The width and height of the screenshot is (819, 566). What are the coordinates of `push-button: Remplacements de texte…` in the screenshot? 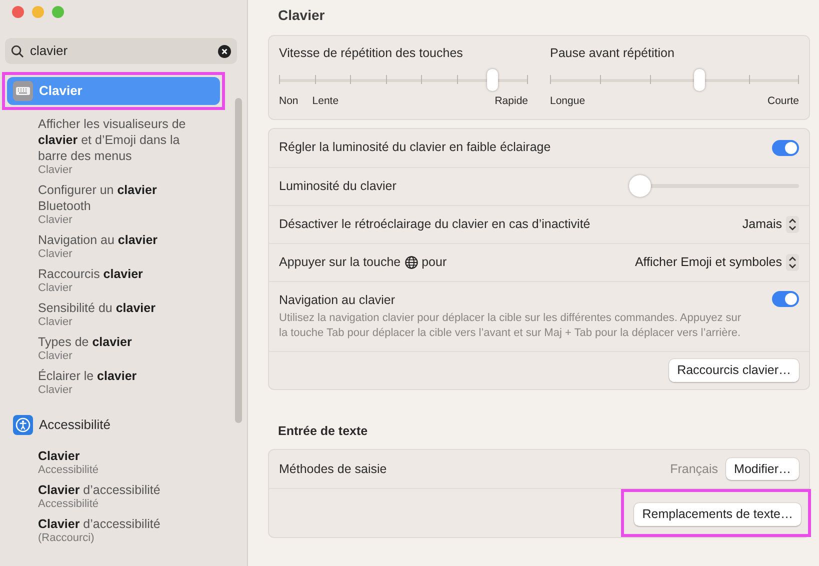 It's located at (717, 514).